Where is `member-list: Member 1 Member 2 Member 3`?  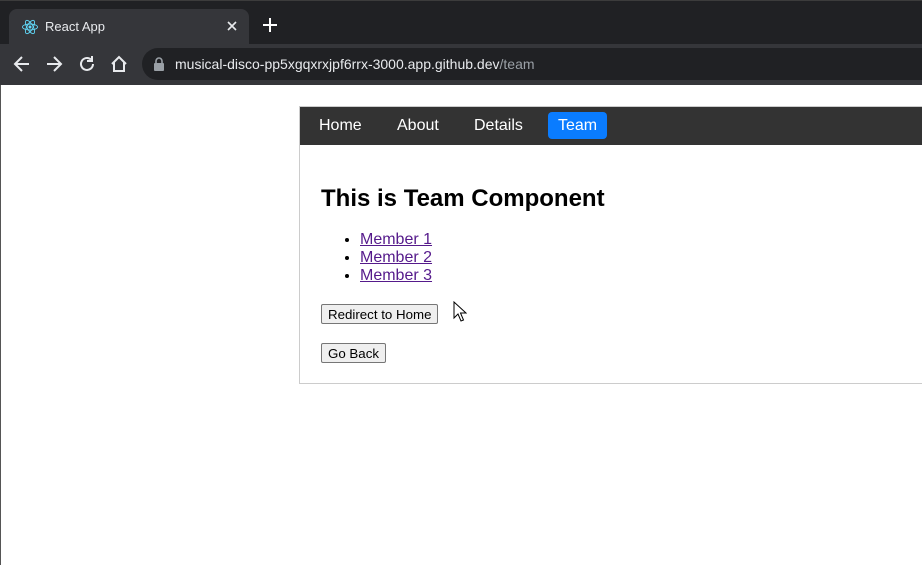 member-list: Member 1 Member 2 Member 3 is located at coordinates (376, 258).